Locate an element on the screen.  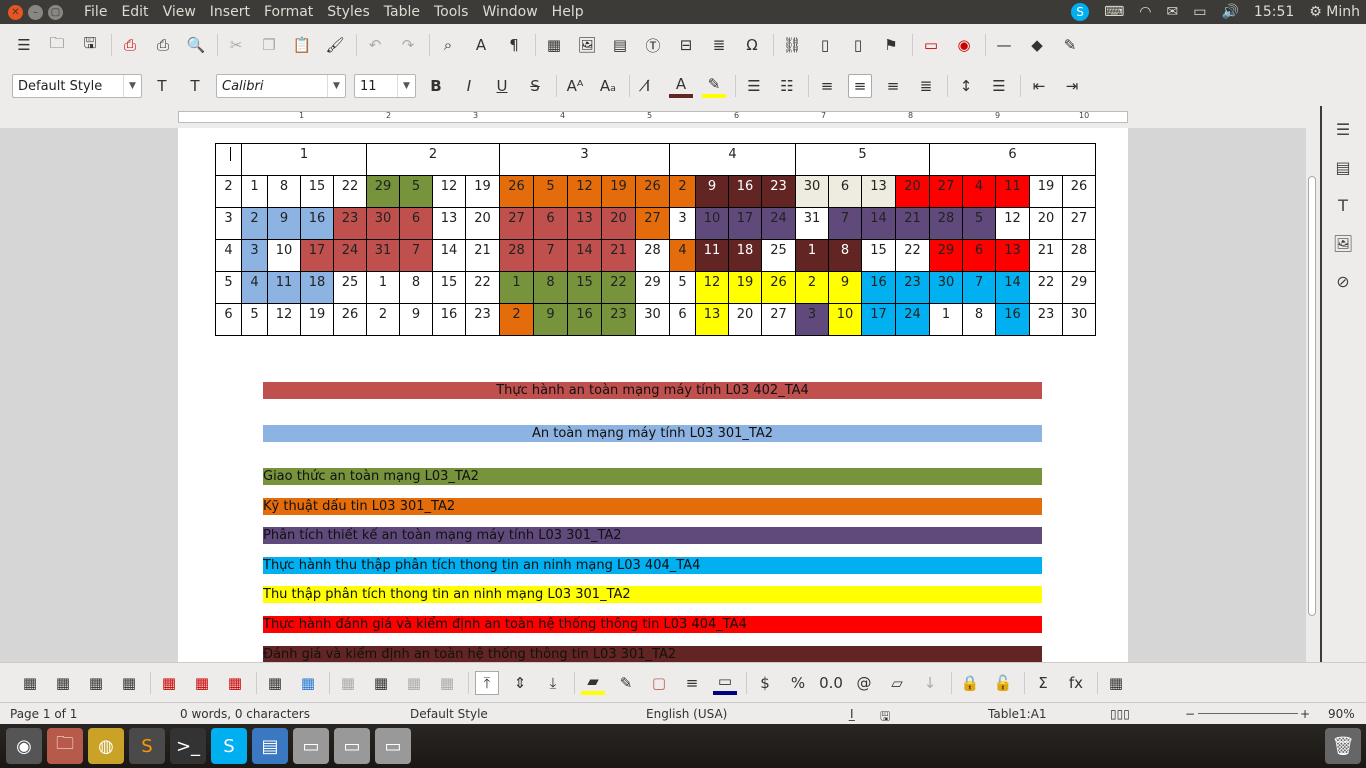
unprotect-cells-icon: 🔓 is located at coordinates (1003, 683).